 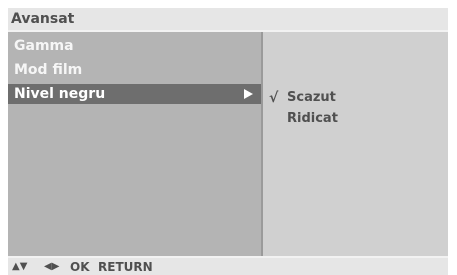 I want to click on menu-item-nivel-negru: Nivel negru, so click(x=134, y=94).